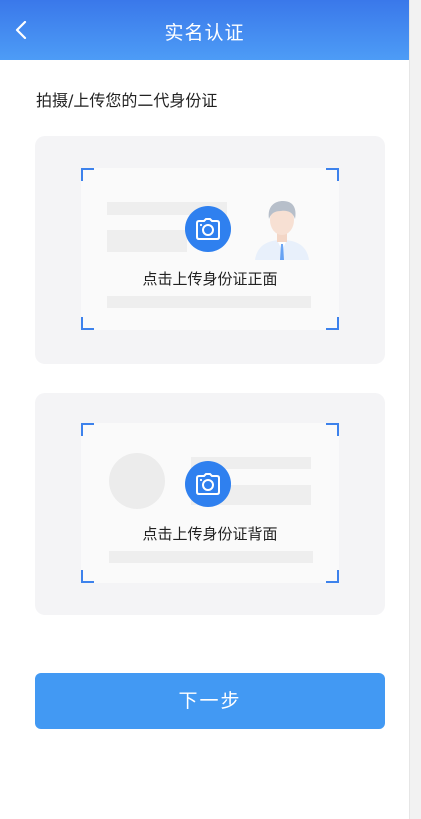 This screenshot has width=421, height=819. I want to click on scrollbar, so click(415, 409).